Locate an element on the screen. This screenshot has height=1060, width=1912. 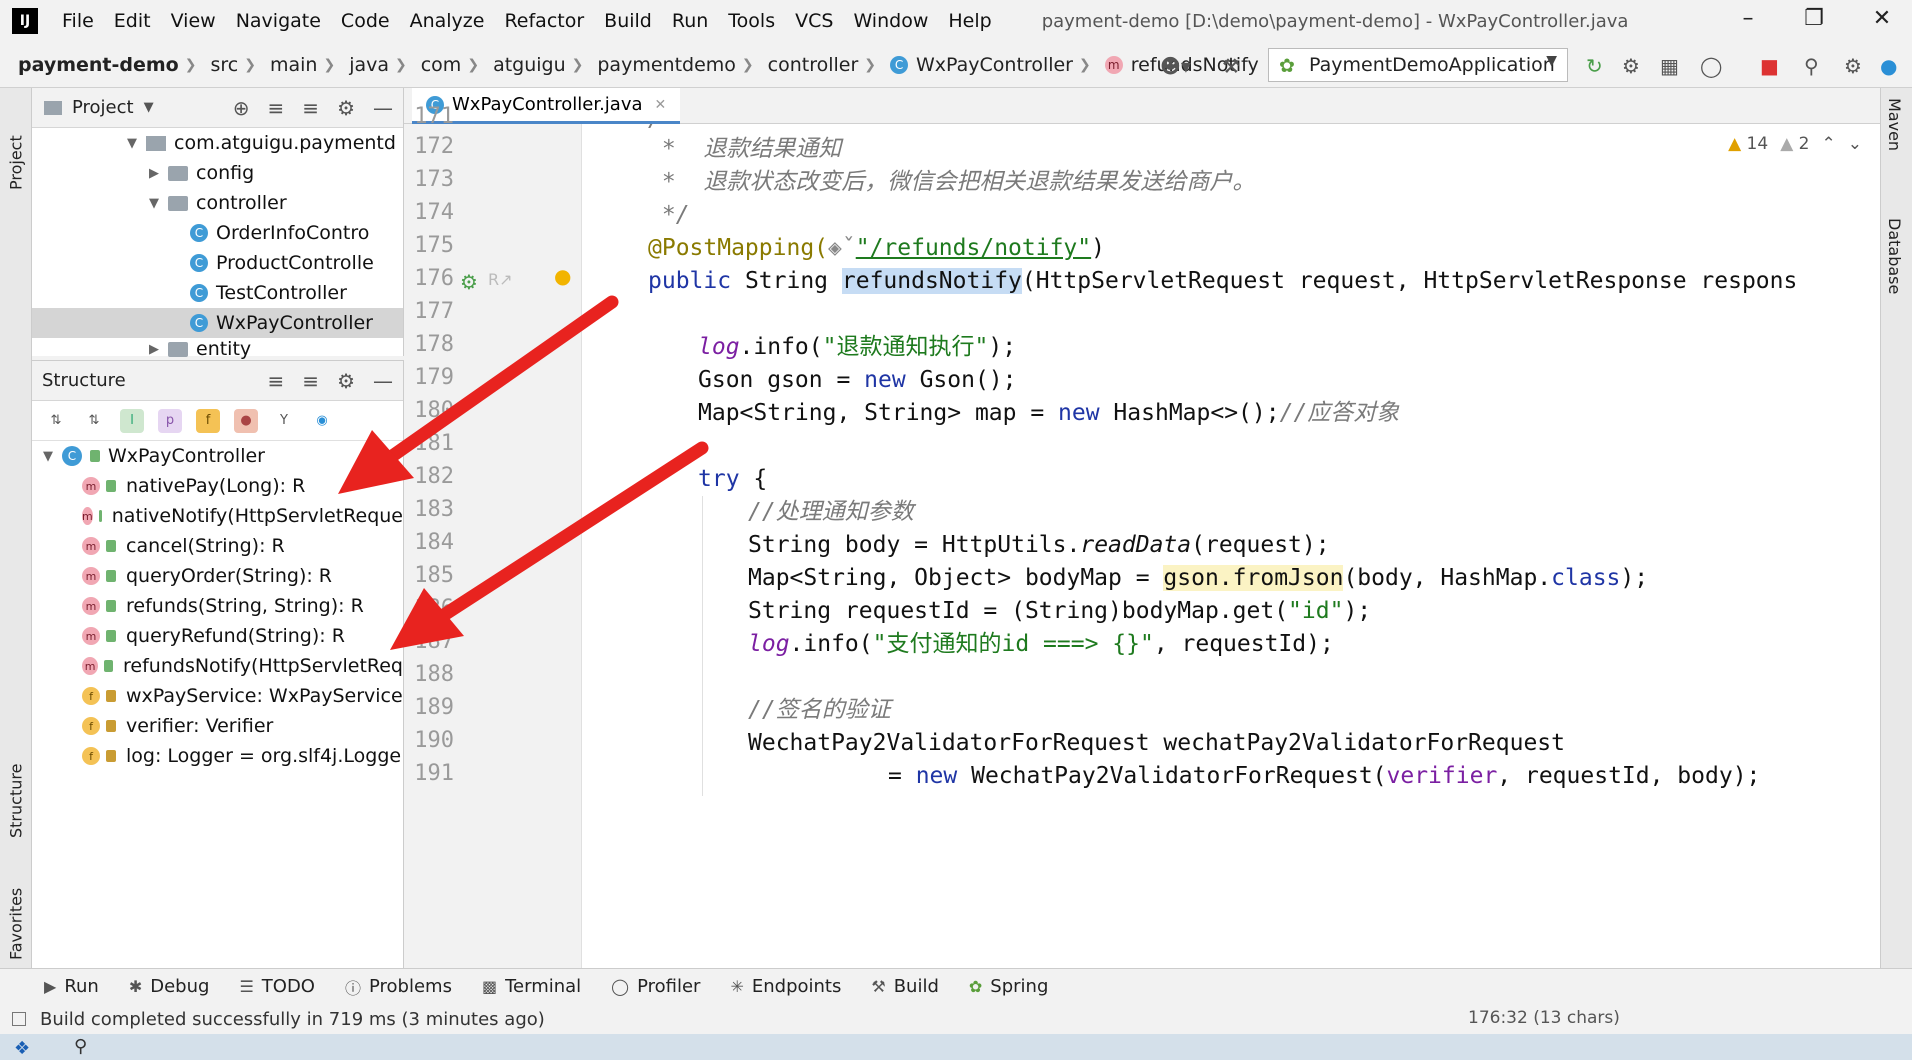
project-tool-tab: Project is located at coordinates (16, 145).